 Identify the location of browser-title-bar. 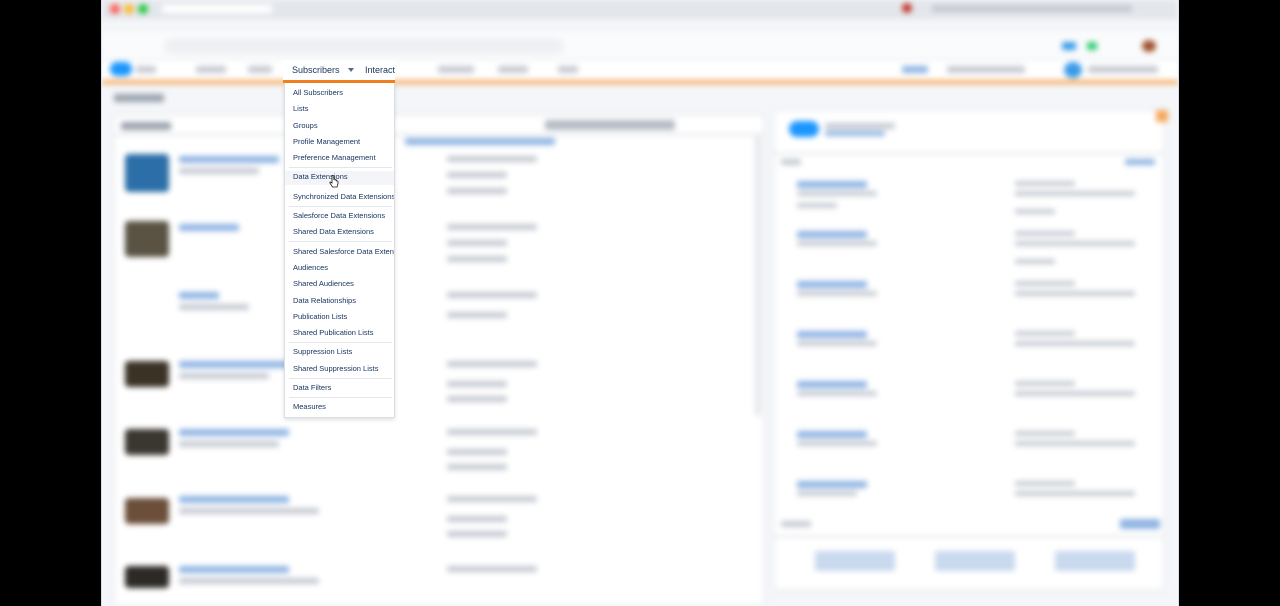
(640, 9).